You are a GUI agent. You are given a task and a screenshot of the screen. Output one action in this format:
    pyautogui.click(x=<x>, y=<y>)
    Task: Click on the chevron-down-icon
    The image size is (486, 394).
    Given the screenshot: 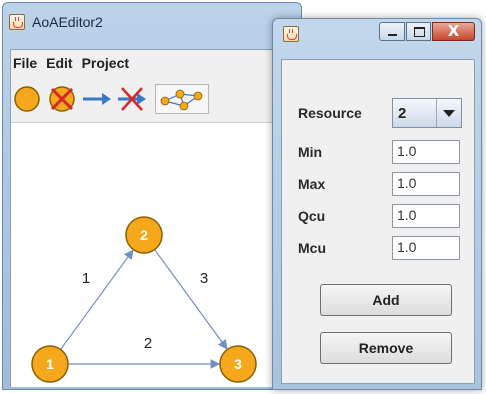 What is the action you would take?
    pyautogui.click(x=448, y=113)
    